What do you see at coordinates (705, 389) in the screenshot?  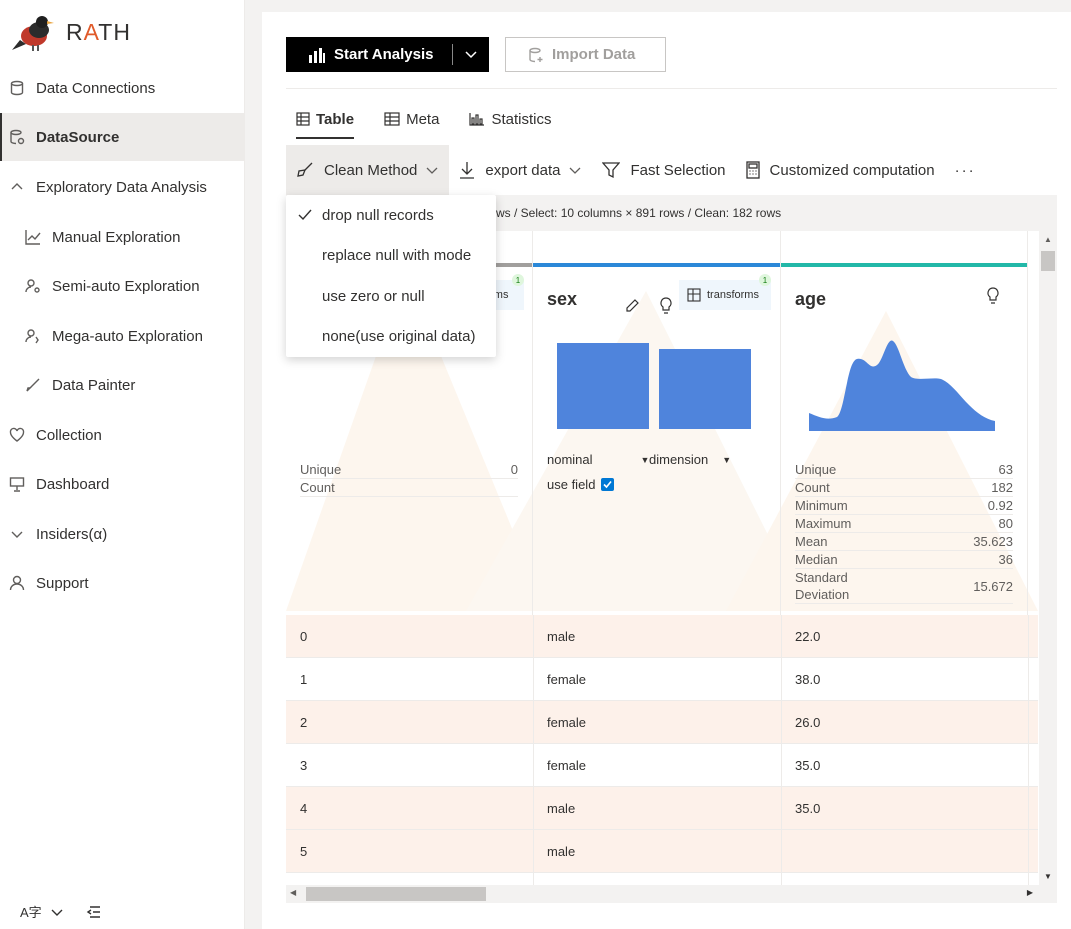 I see `bar-female` at bounding box center [705, 389].